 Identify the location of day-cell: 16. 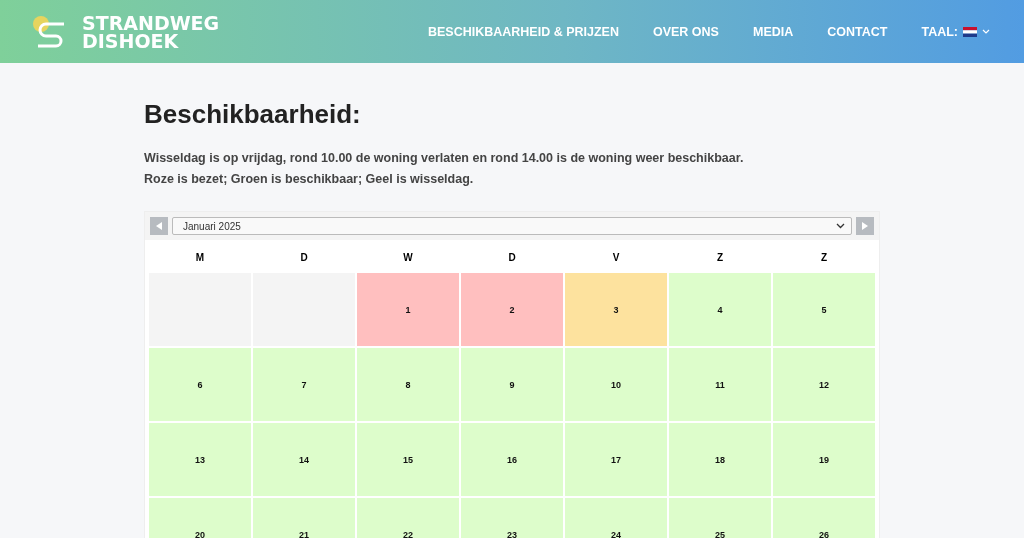
(512, 459).